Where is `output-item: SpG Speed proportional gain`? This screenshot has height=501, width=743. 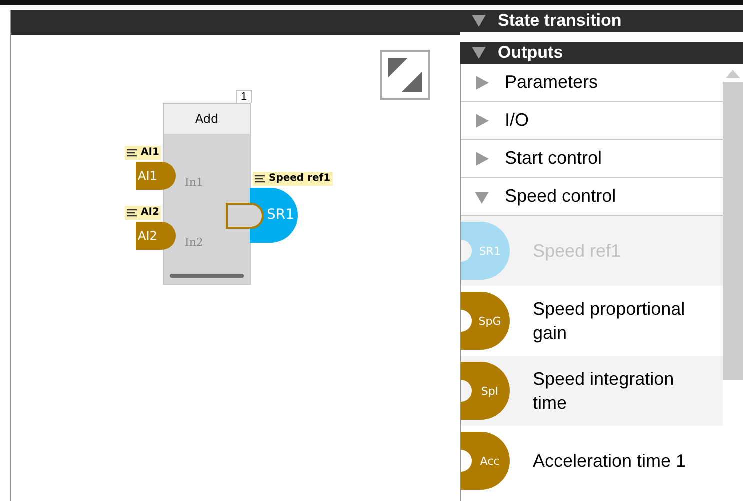 output-item: SpG Speed proportional gain is located at coordinates (592, 321).